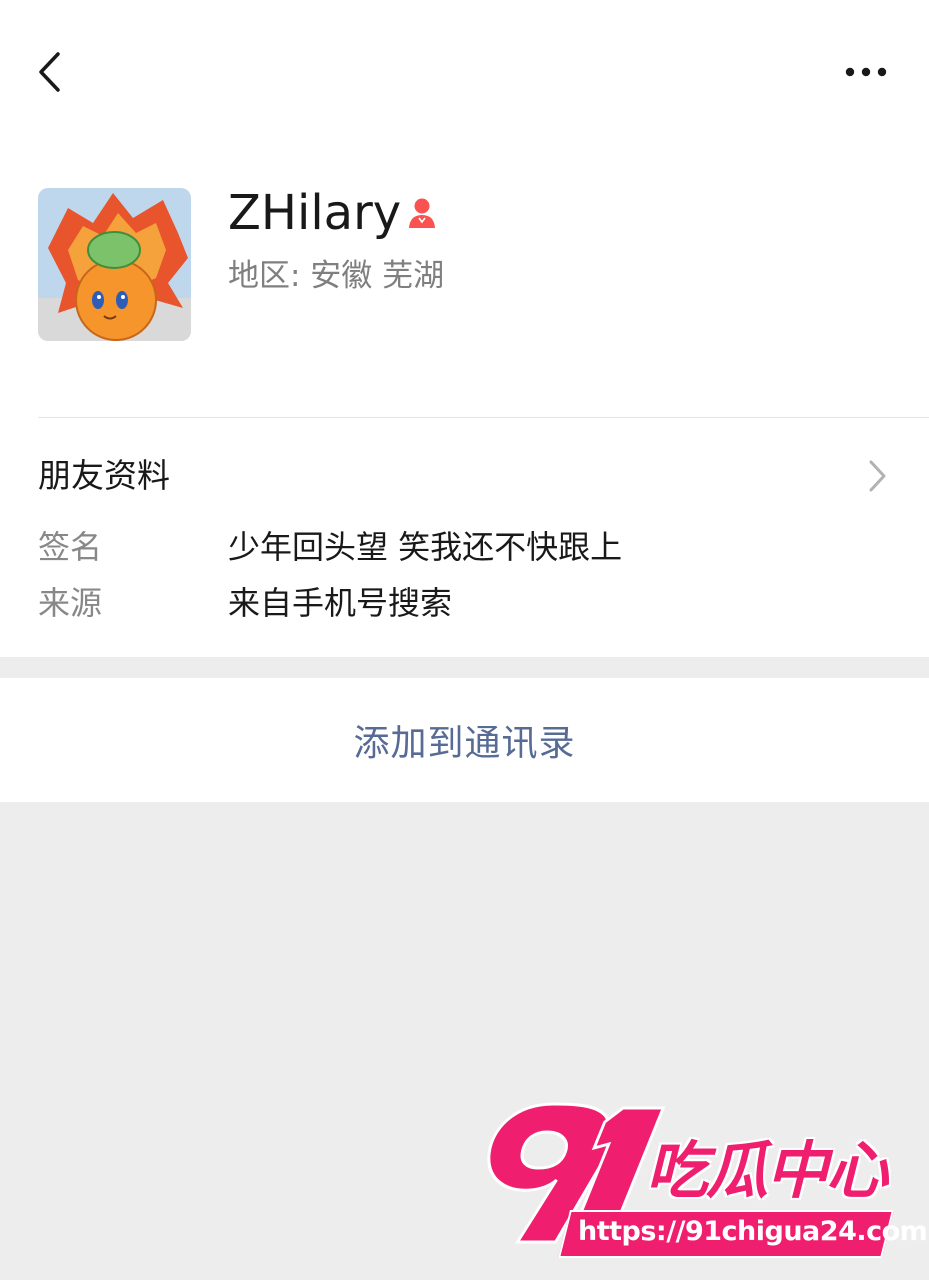  I want to click on back-button, so click(53, 72).